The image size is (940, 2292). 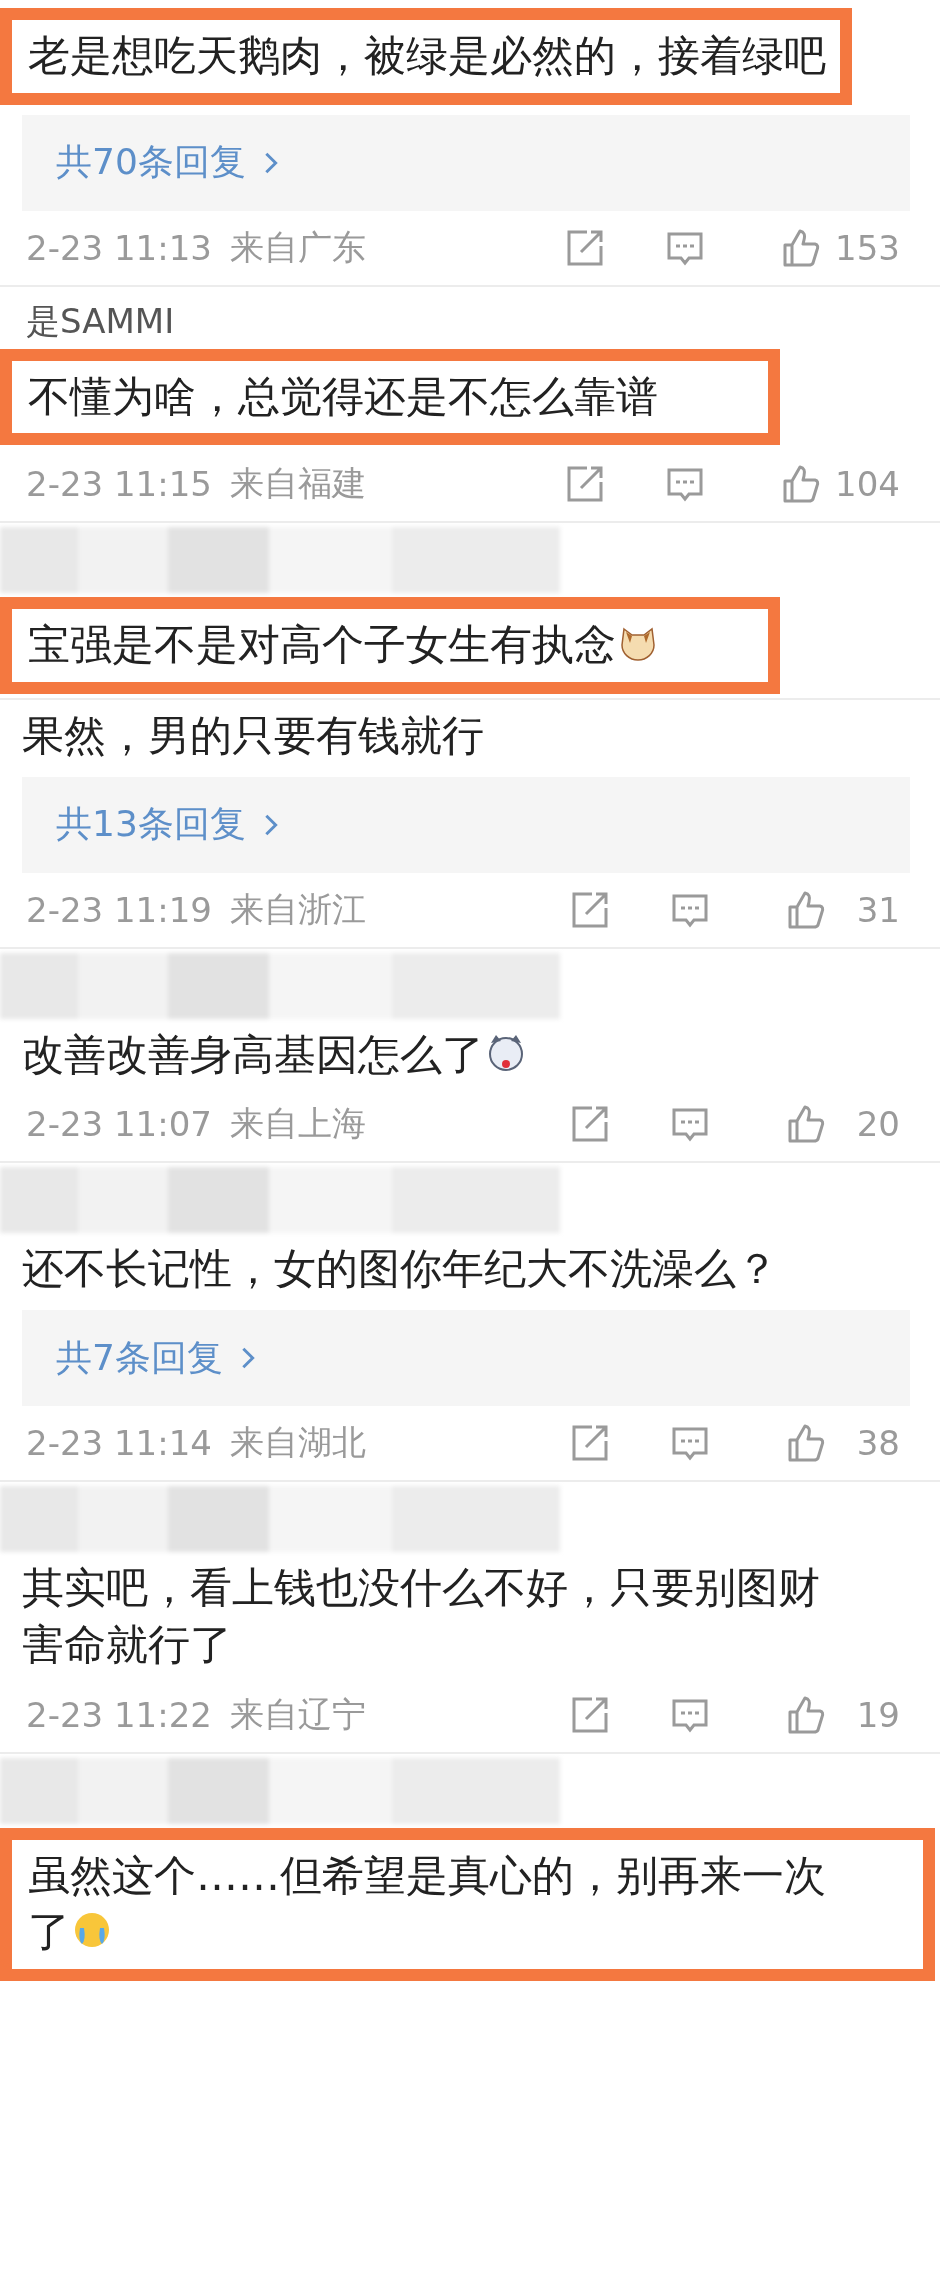 I want to click on comment-text: 不懂为啥，总觉得还是不怎么靠谱, so click(x=342, y=396).